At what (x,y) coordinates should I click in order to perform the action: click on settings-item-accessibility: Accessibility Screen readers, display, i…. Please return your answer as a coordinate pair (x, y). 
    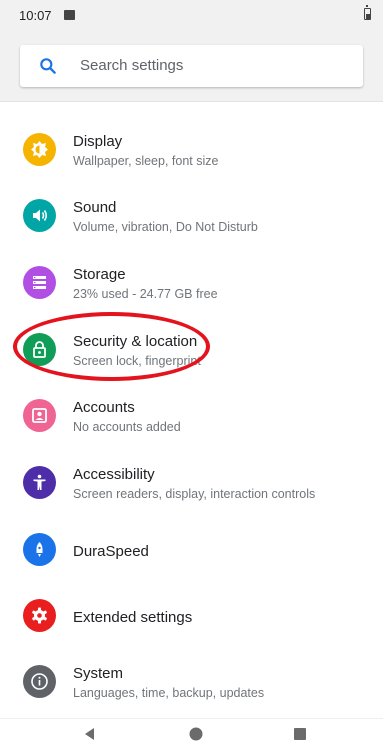
    Looking at the image, I should click on (191, 483).